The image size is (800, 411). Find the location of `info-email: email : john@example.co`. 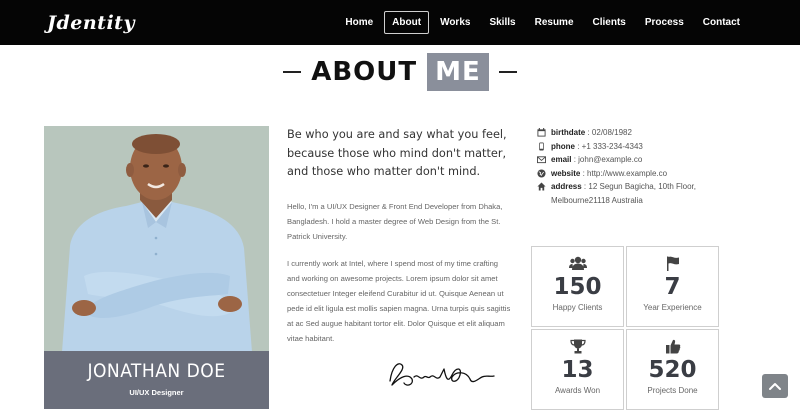

info-email: email : john@example.co is located at coordinates (637, 160).